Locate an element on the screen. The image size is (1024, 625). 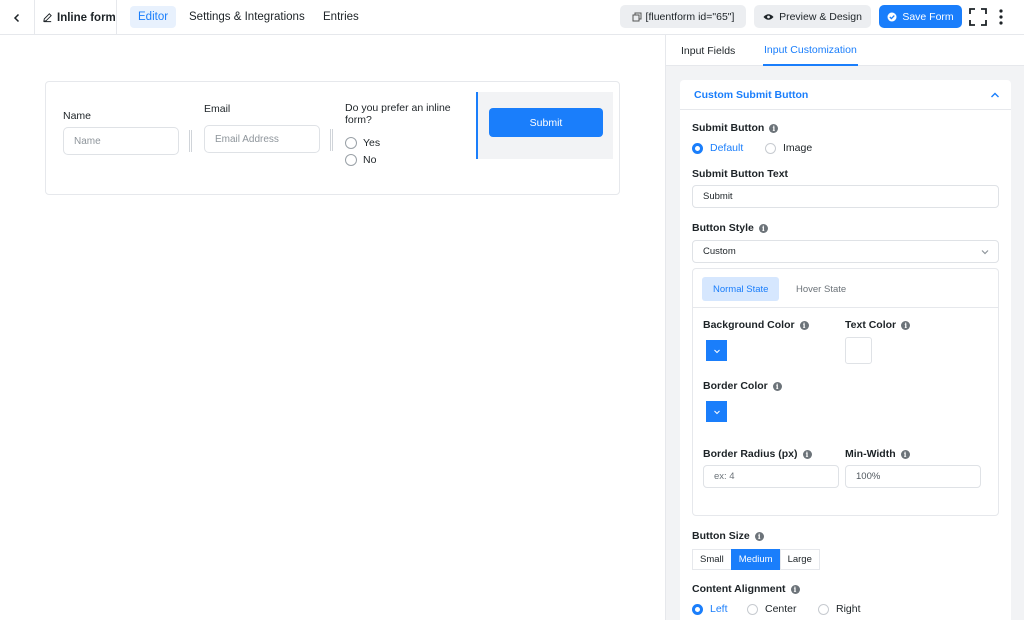
align-left: Left is located at coordinates (710, 609).